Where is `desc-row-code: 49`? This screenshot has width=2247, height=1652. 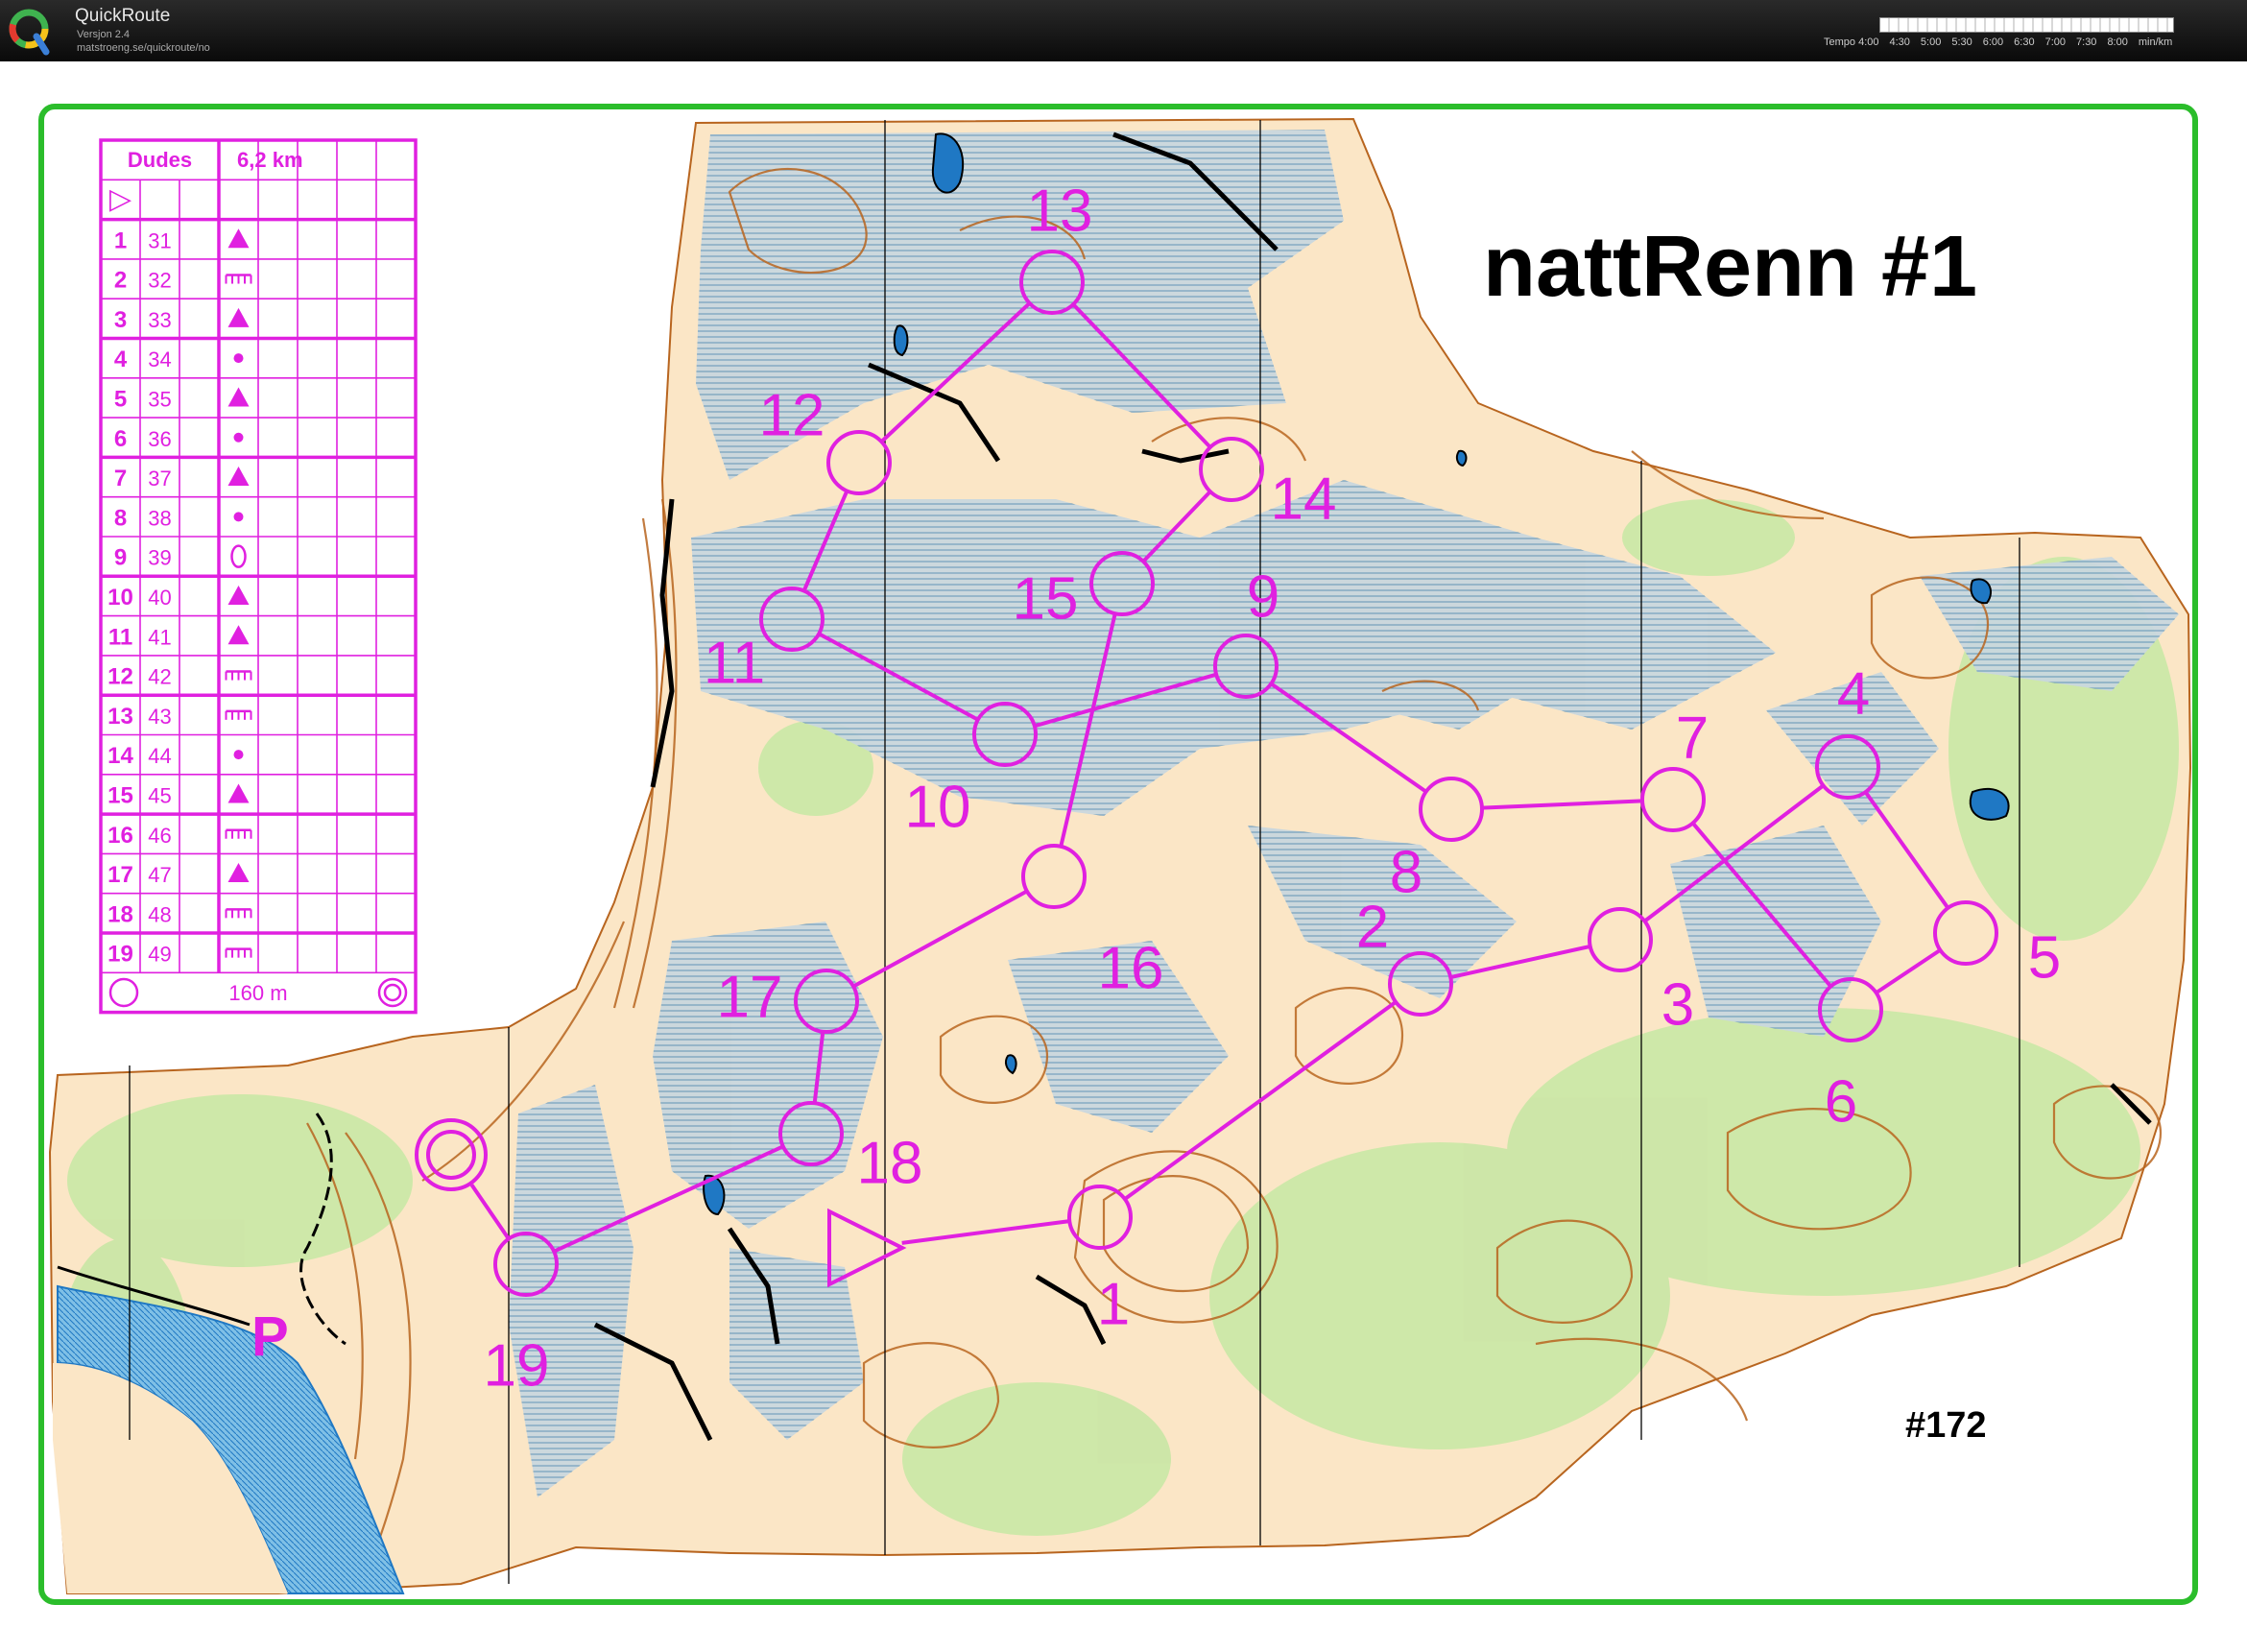
desc-row-code: 49 is located at coordinates (159, 955).